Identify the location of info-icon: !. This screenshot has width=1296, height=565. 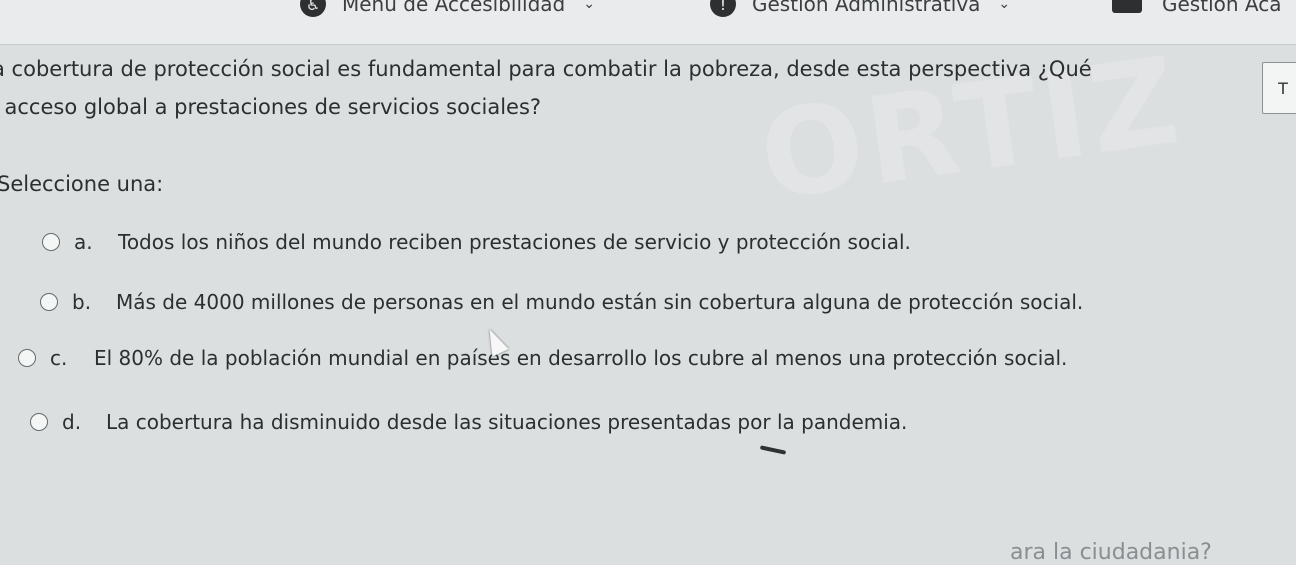
(723, 8).